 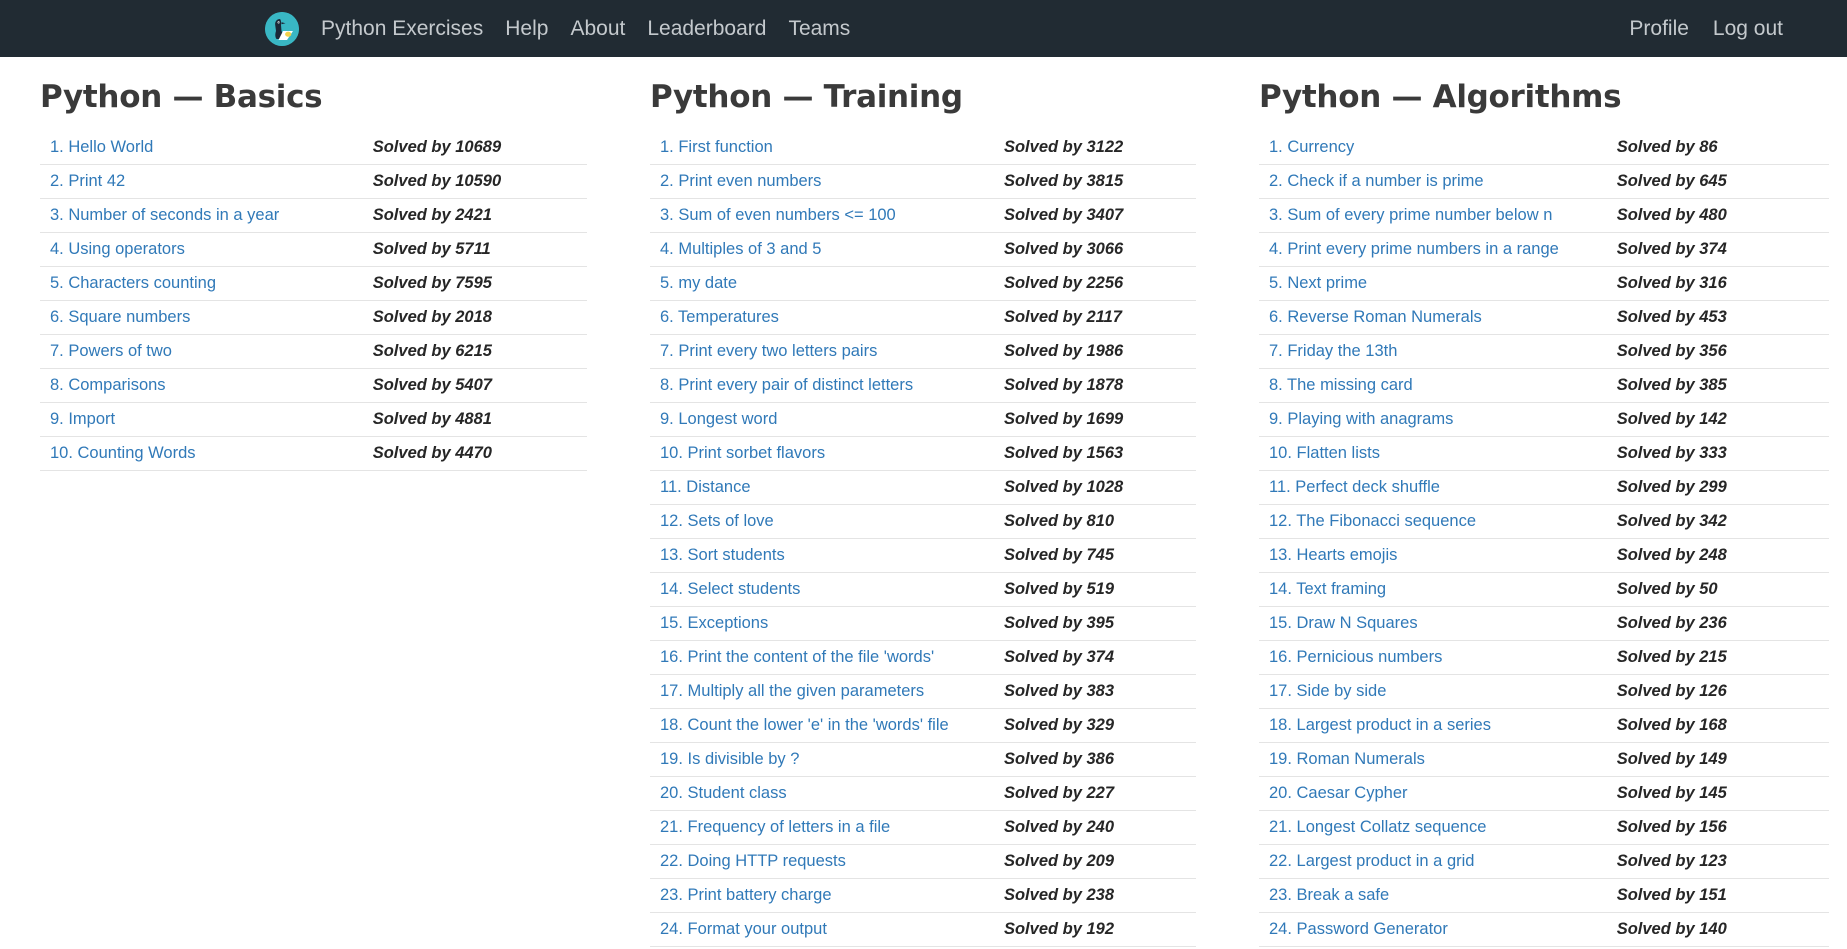 I want to click on exercise-link: 10. Counting Words, so click(x=123, y=453).